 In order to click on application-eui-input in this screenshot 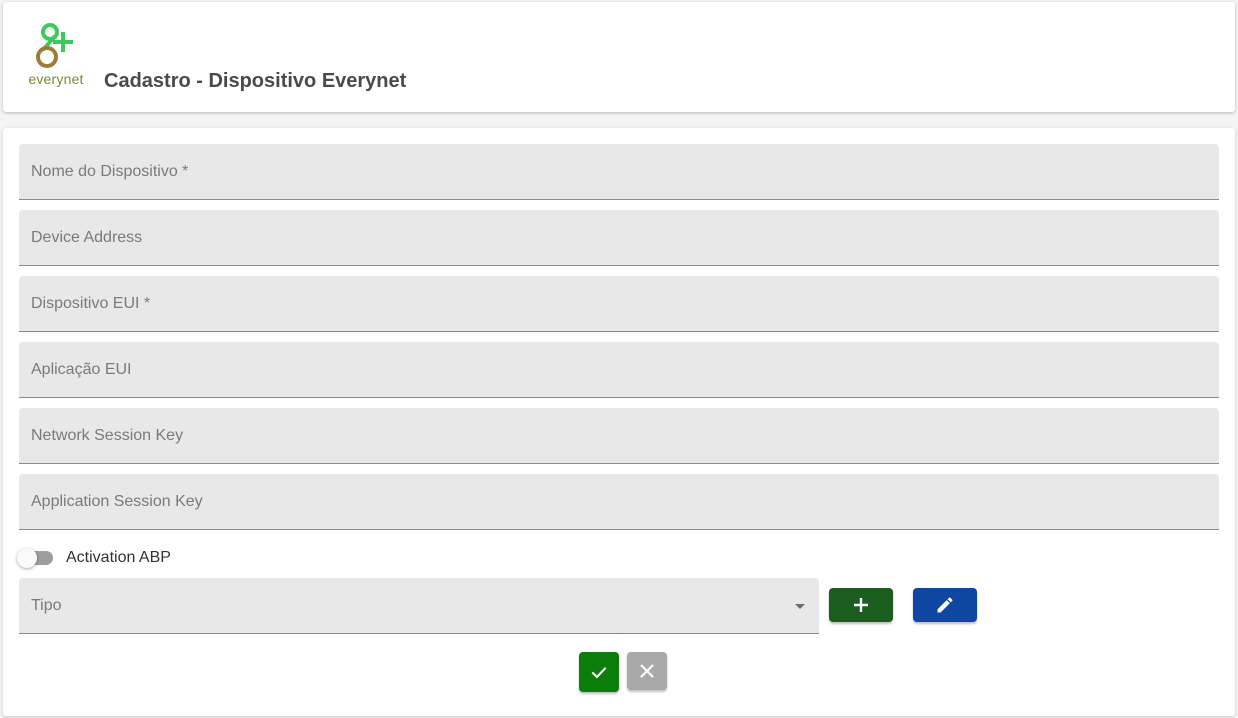, I will do `click(619, 369)`.